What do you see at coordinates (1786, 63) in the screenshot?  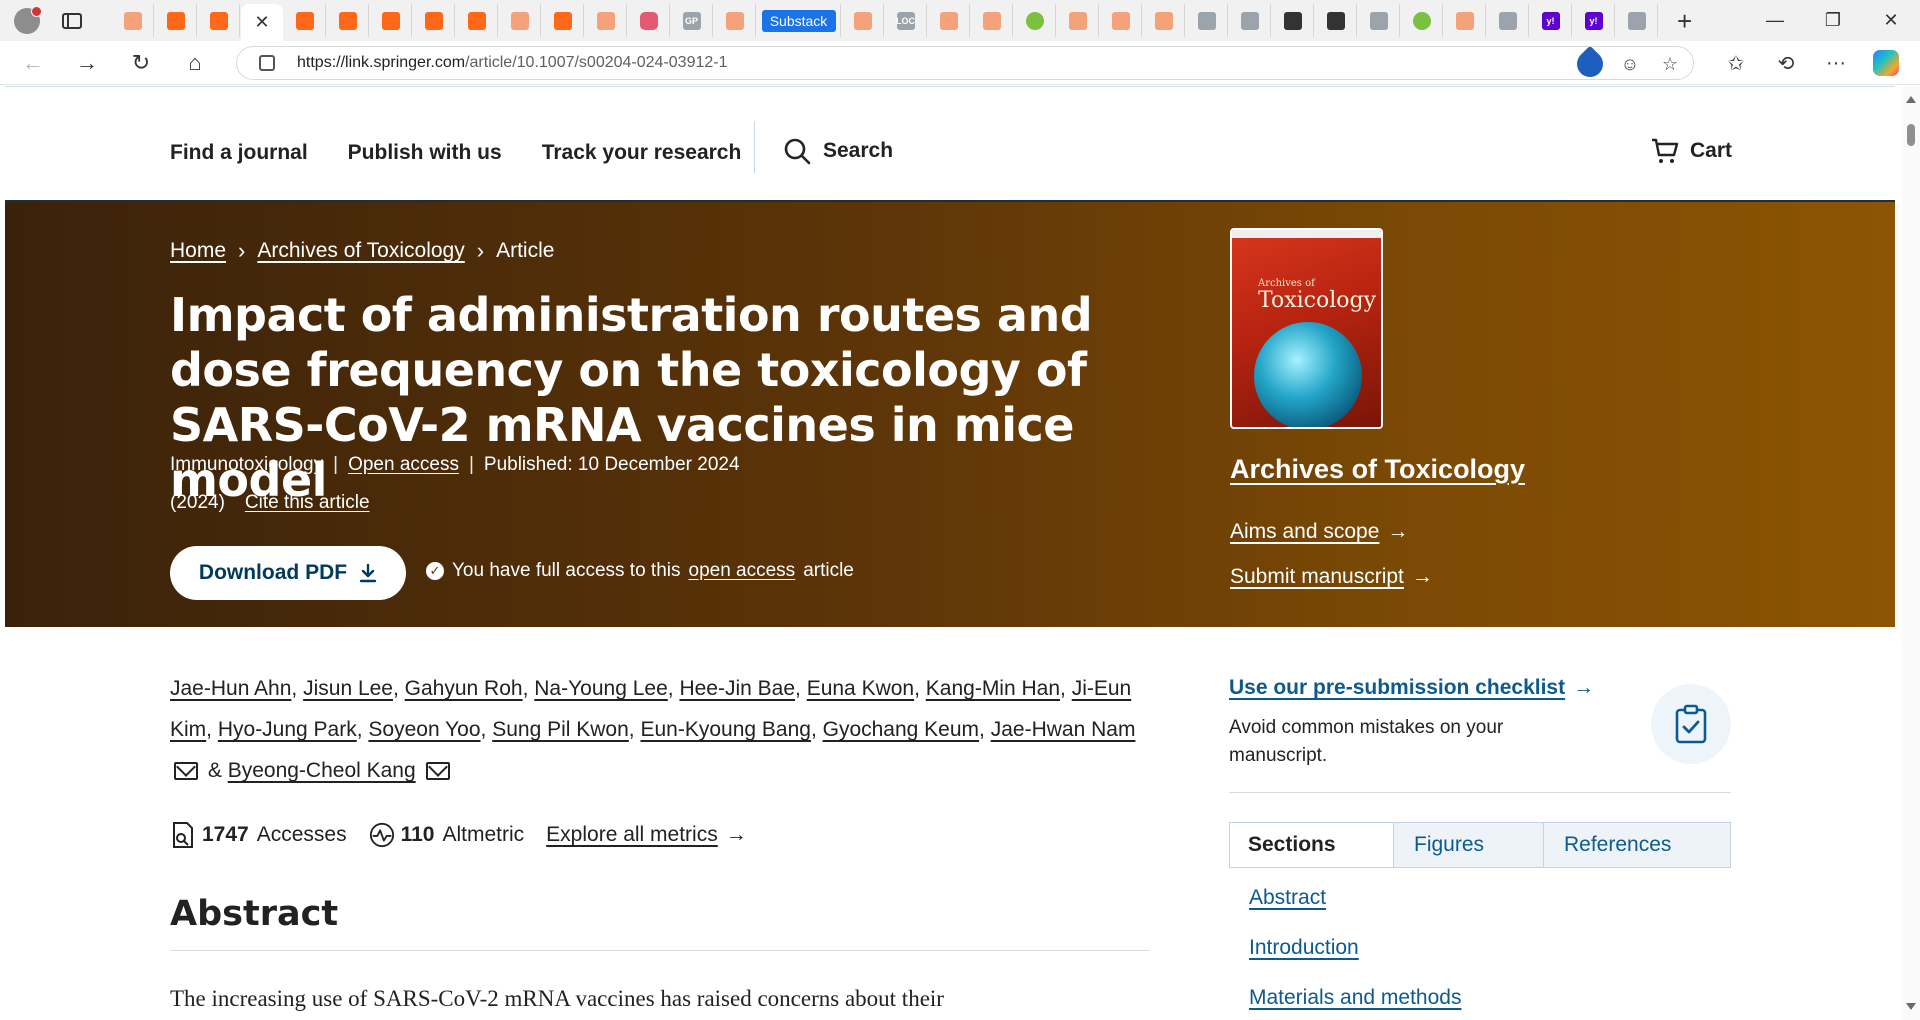 I see `history-icon: ⟲` at bounding box center [1786, 63].